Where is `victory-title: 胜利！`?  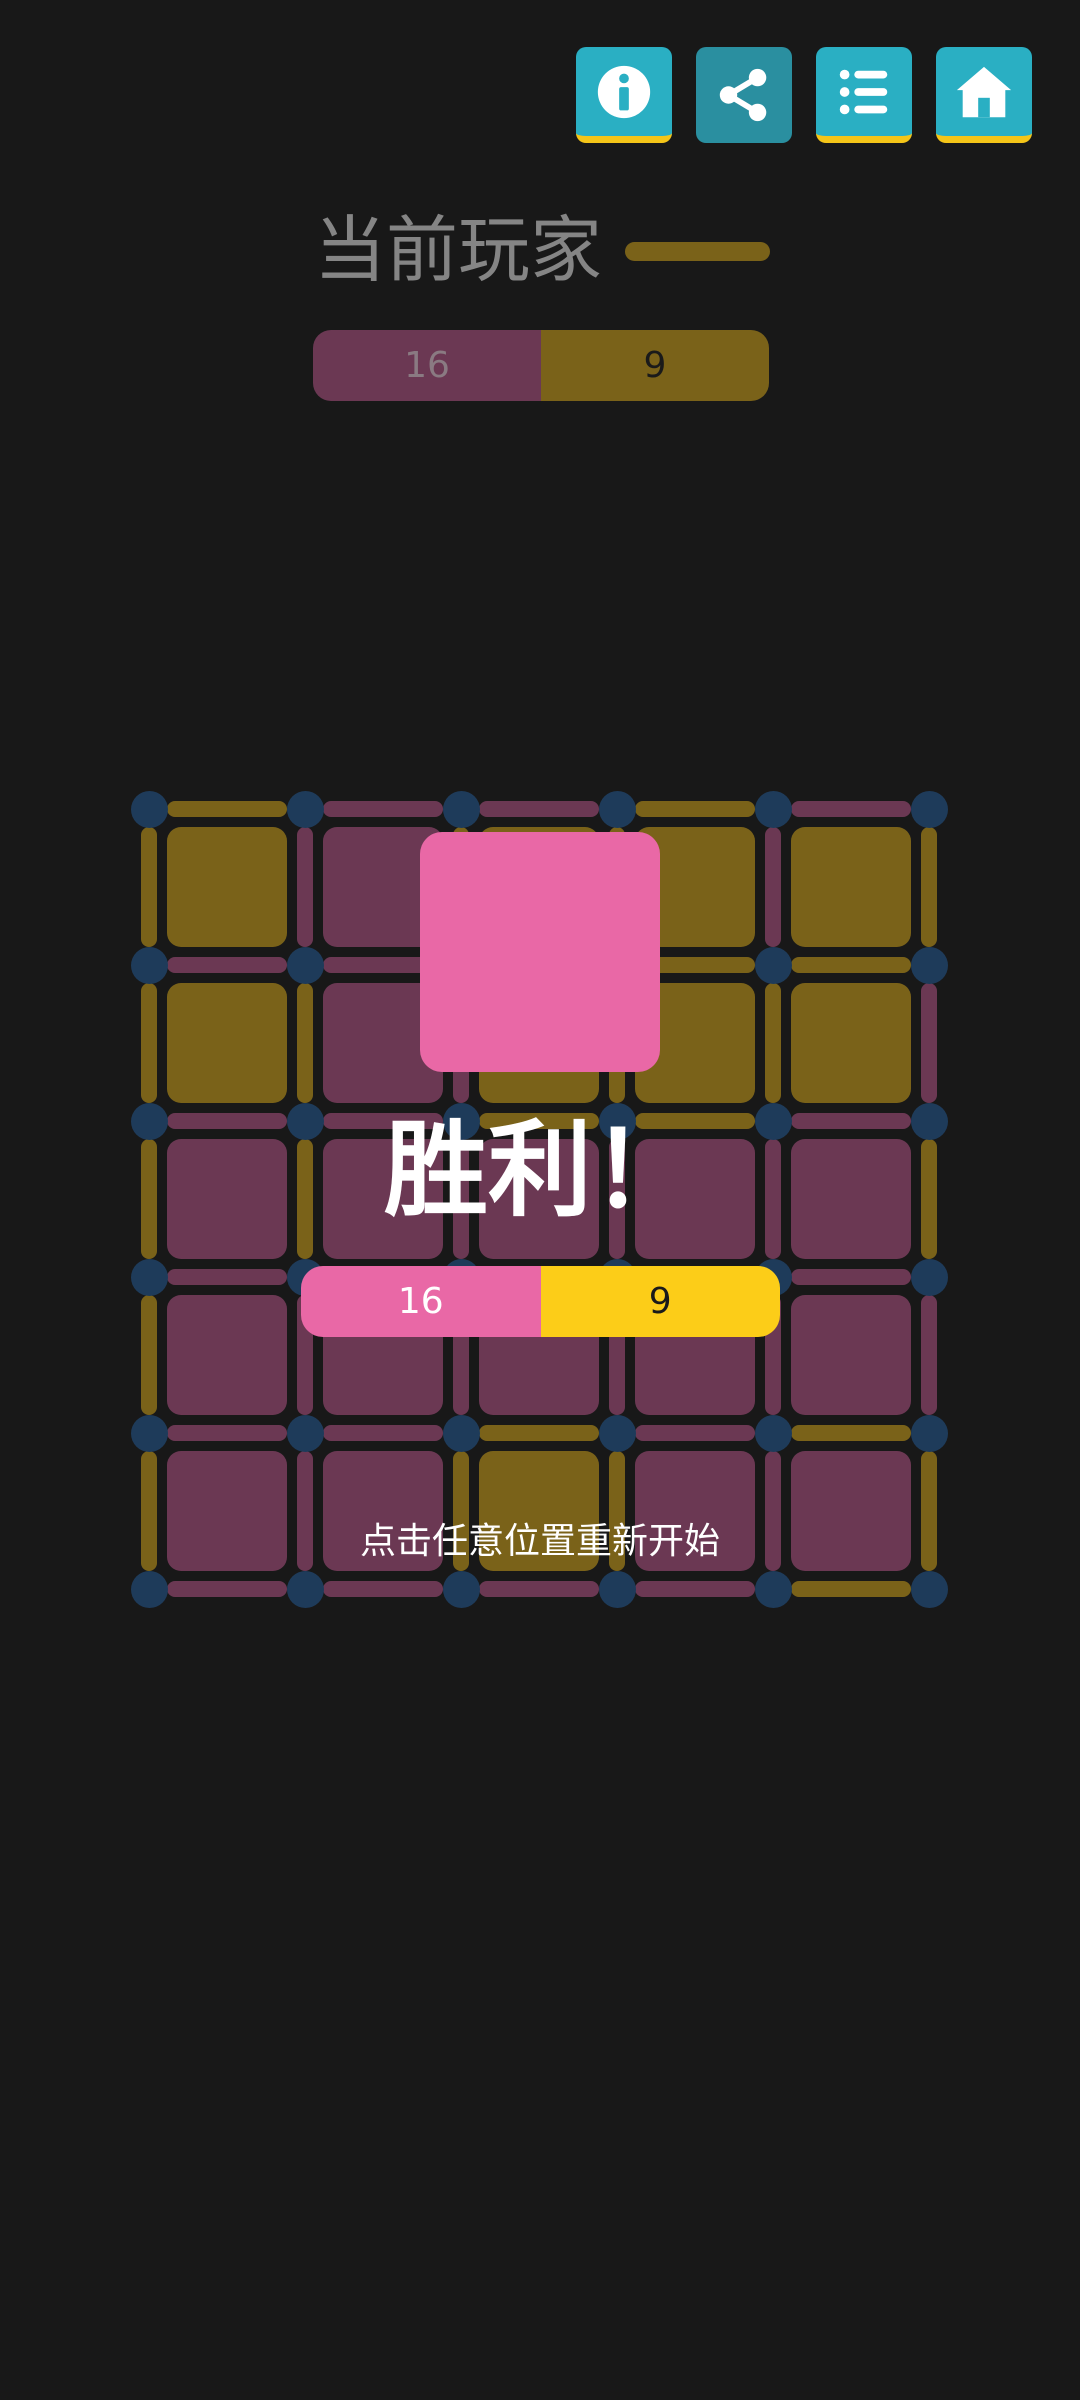
victory-title: 胜利！ is located at coordinates (539, 1170).